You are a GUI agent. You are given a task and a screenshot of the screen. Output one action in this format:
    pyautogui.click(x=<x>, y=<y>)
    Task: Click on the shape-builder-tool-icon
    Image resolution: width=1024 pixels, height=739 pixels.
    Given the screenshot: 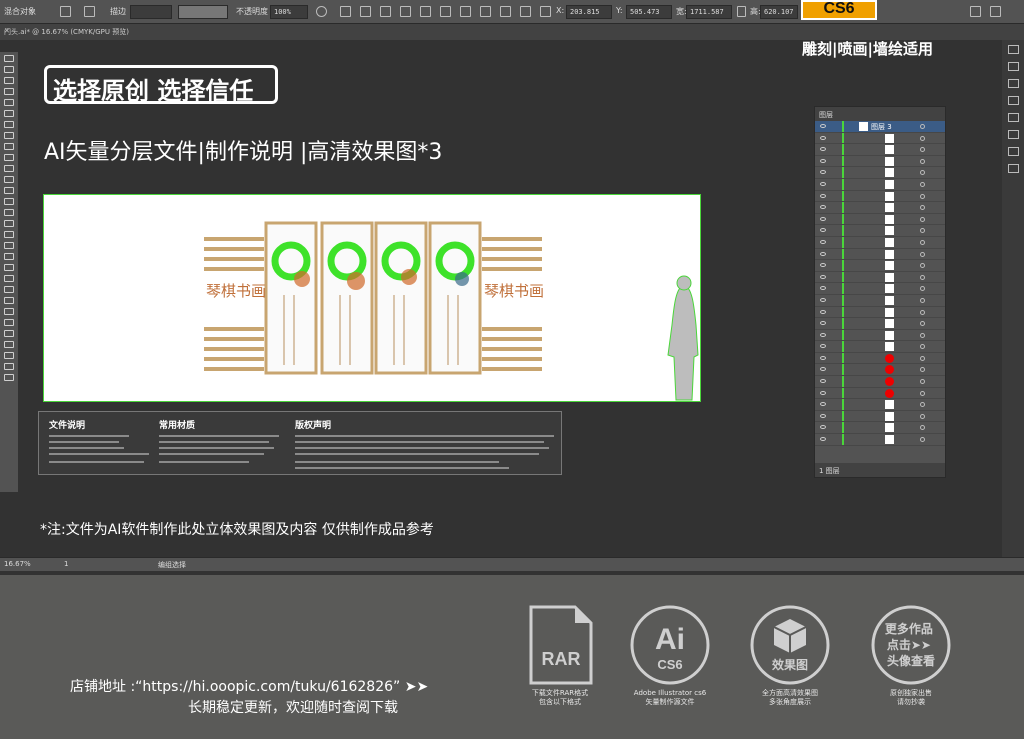 What is the action you would take?
    pyautogui.click(x=9, y=234)
    